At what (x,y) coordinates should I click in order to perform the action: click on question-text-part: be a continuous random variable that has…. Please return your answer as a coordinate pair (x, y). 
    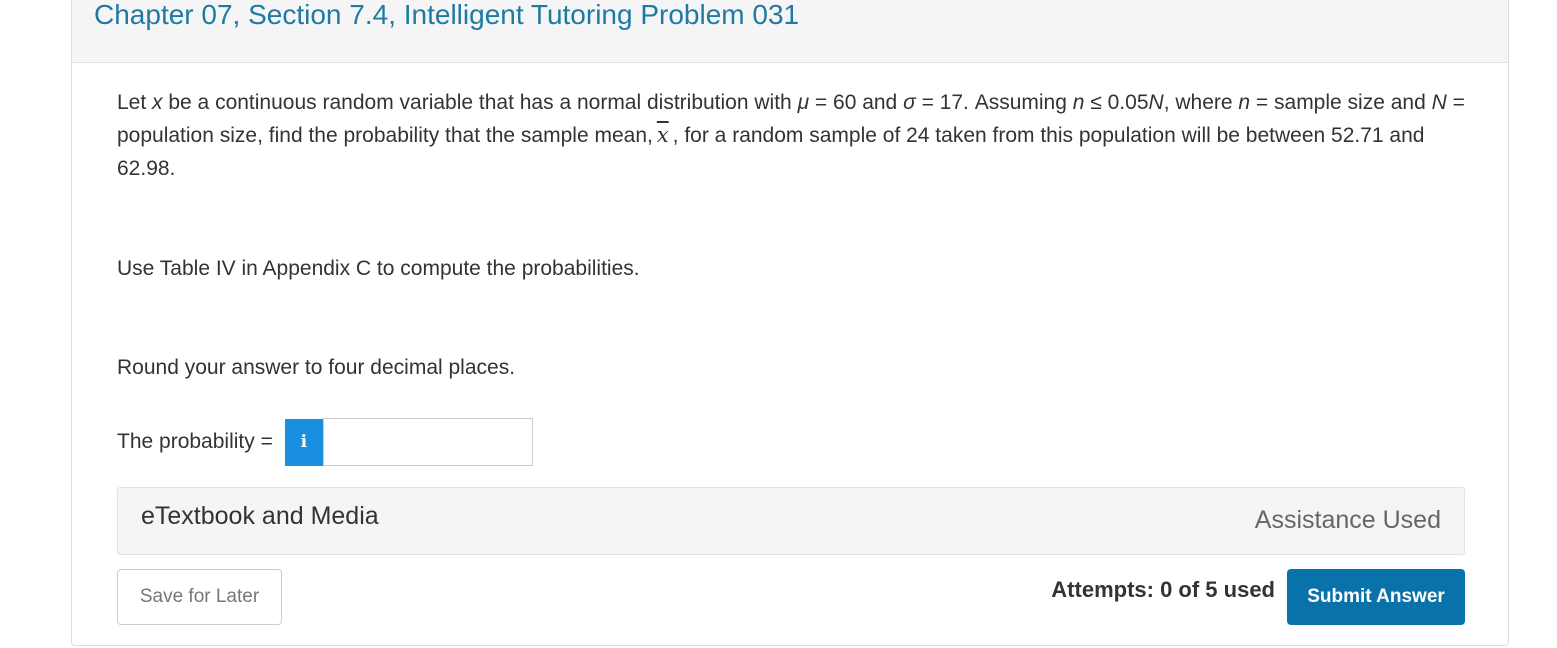
    Looking at the image, I should click on (480, 102).